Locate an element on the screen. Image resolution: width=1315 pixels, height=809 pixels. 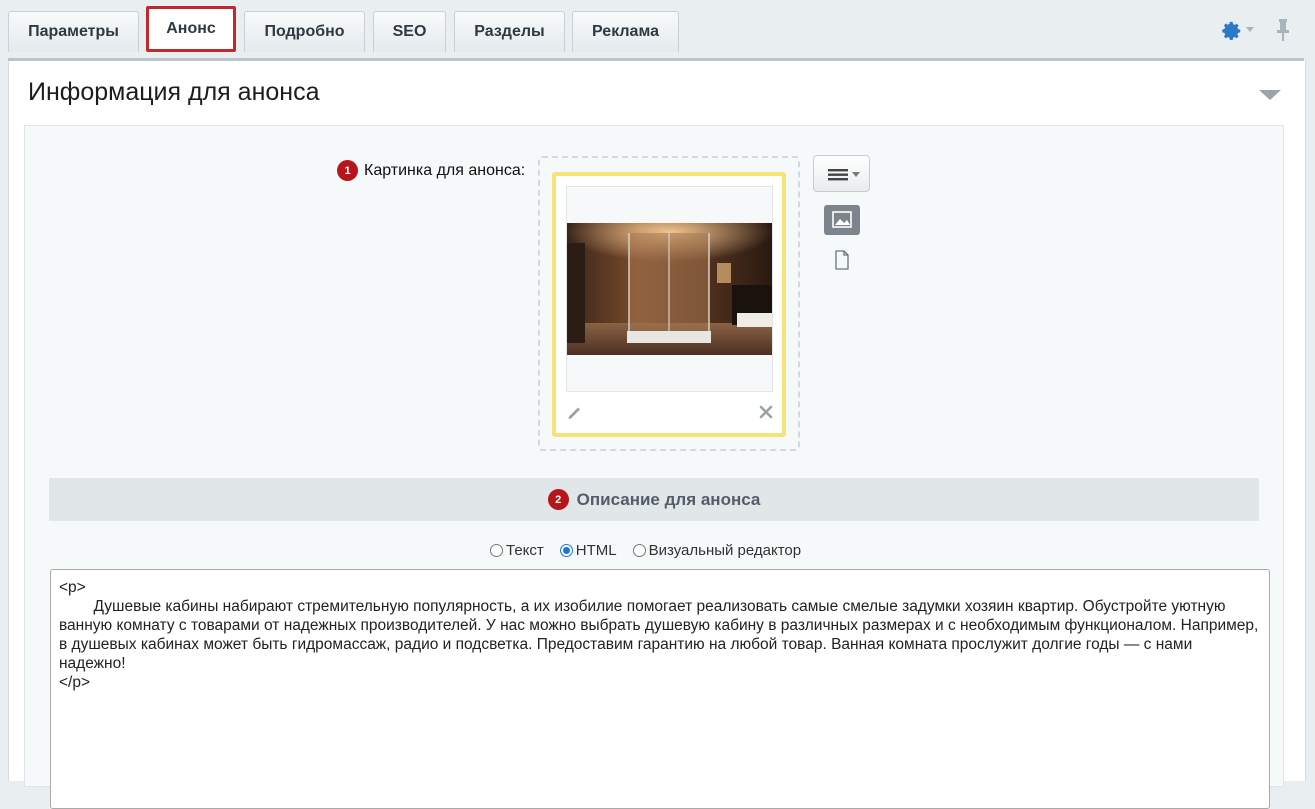
description-section-header: 2 Описание для анонса is located at coordinates (654, 499).